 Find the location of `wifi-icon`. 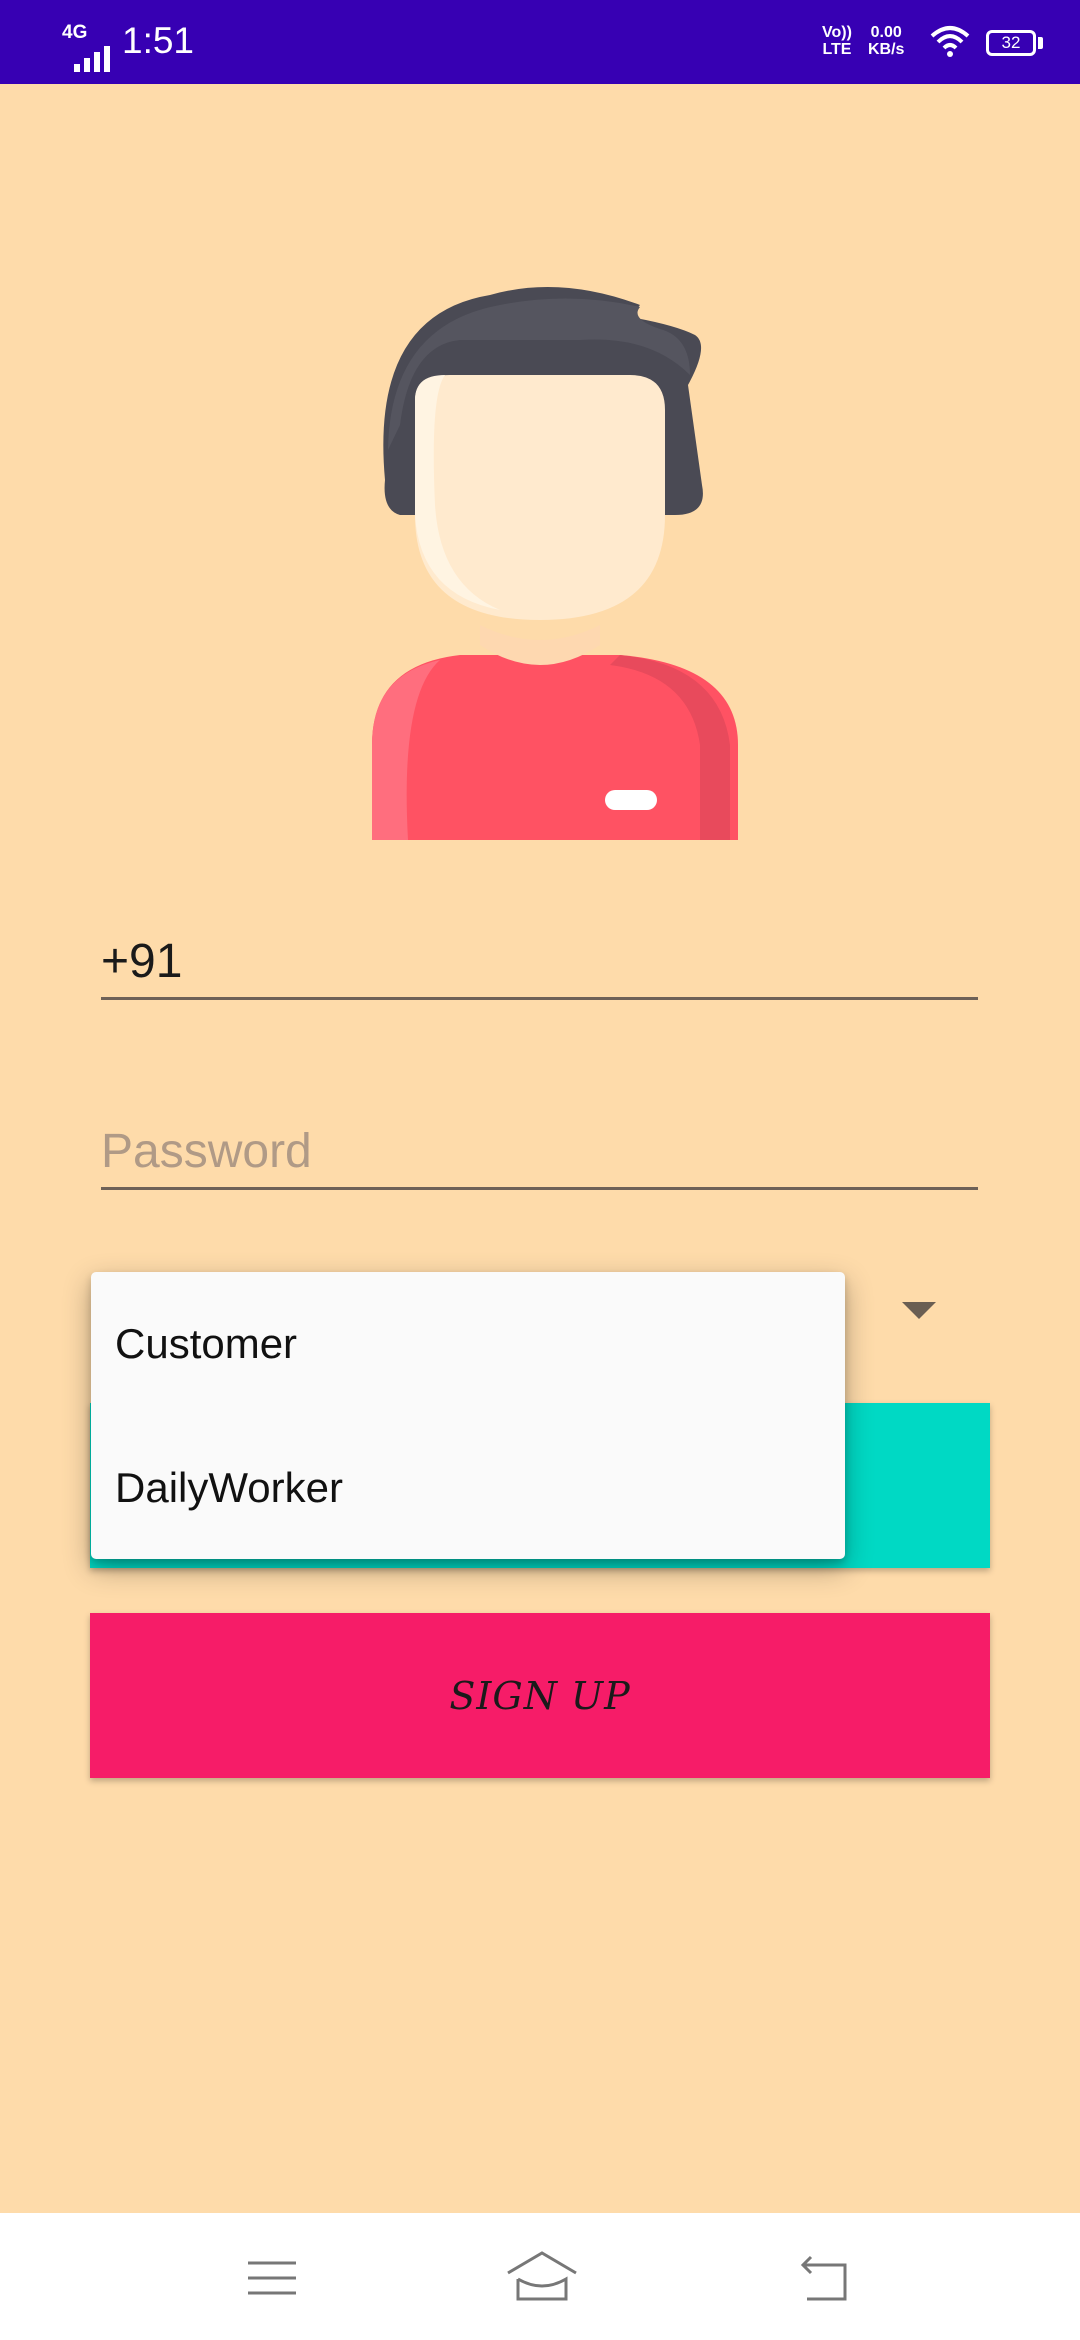

wifi-icon is located at coordinates (950, 41).